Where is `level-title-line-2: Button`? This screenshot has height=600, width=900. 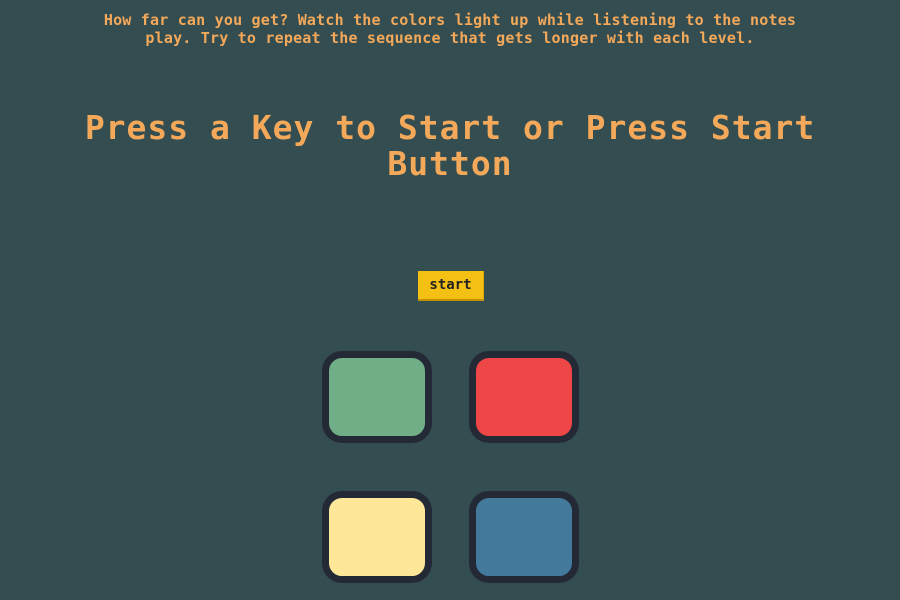 level-title-line-2: Button is located at coordinates (450, 163).